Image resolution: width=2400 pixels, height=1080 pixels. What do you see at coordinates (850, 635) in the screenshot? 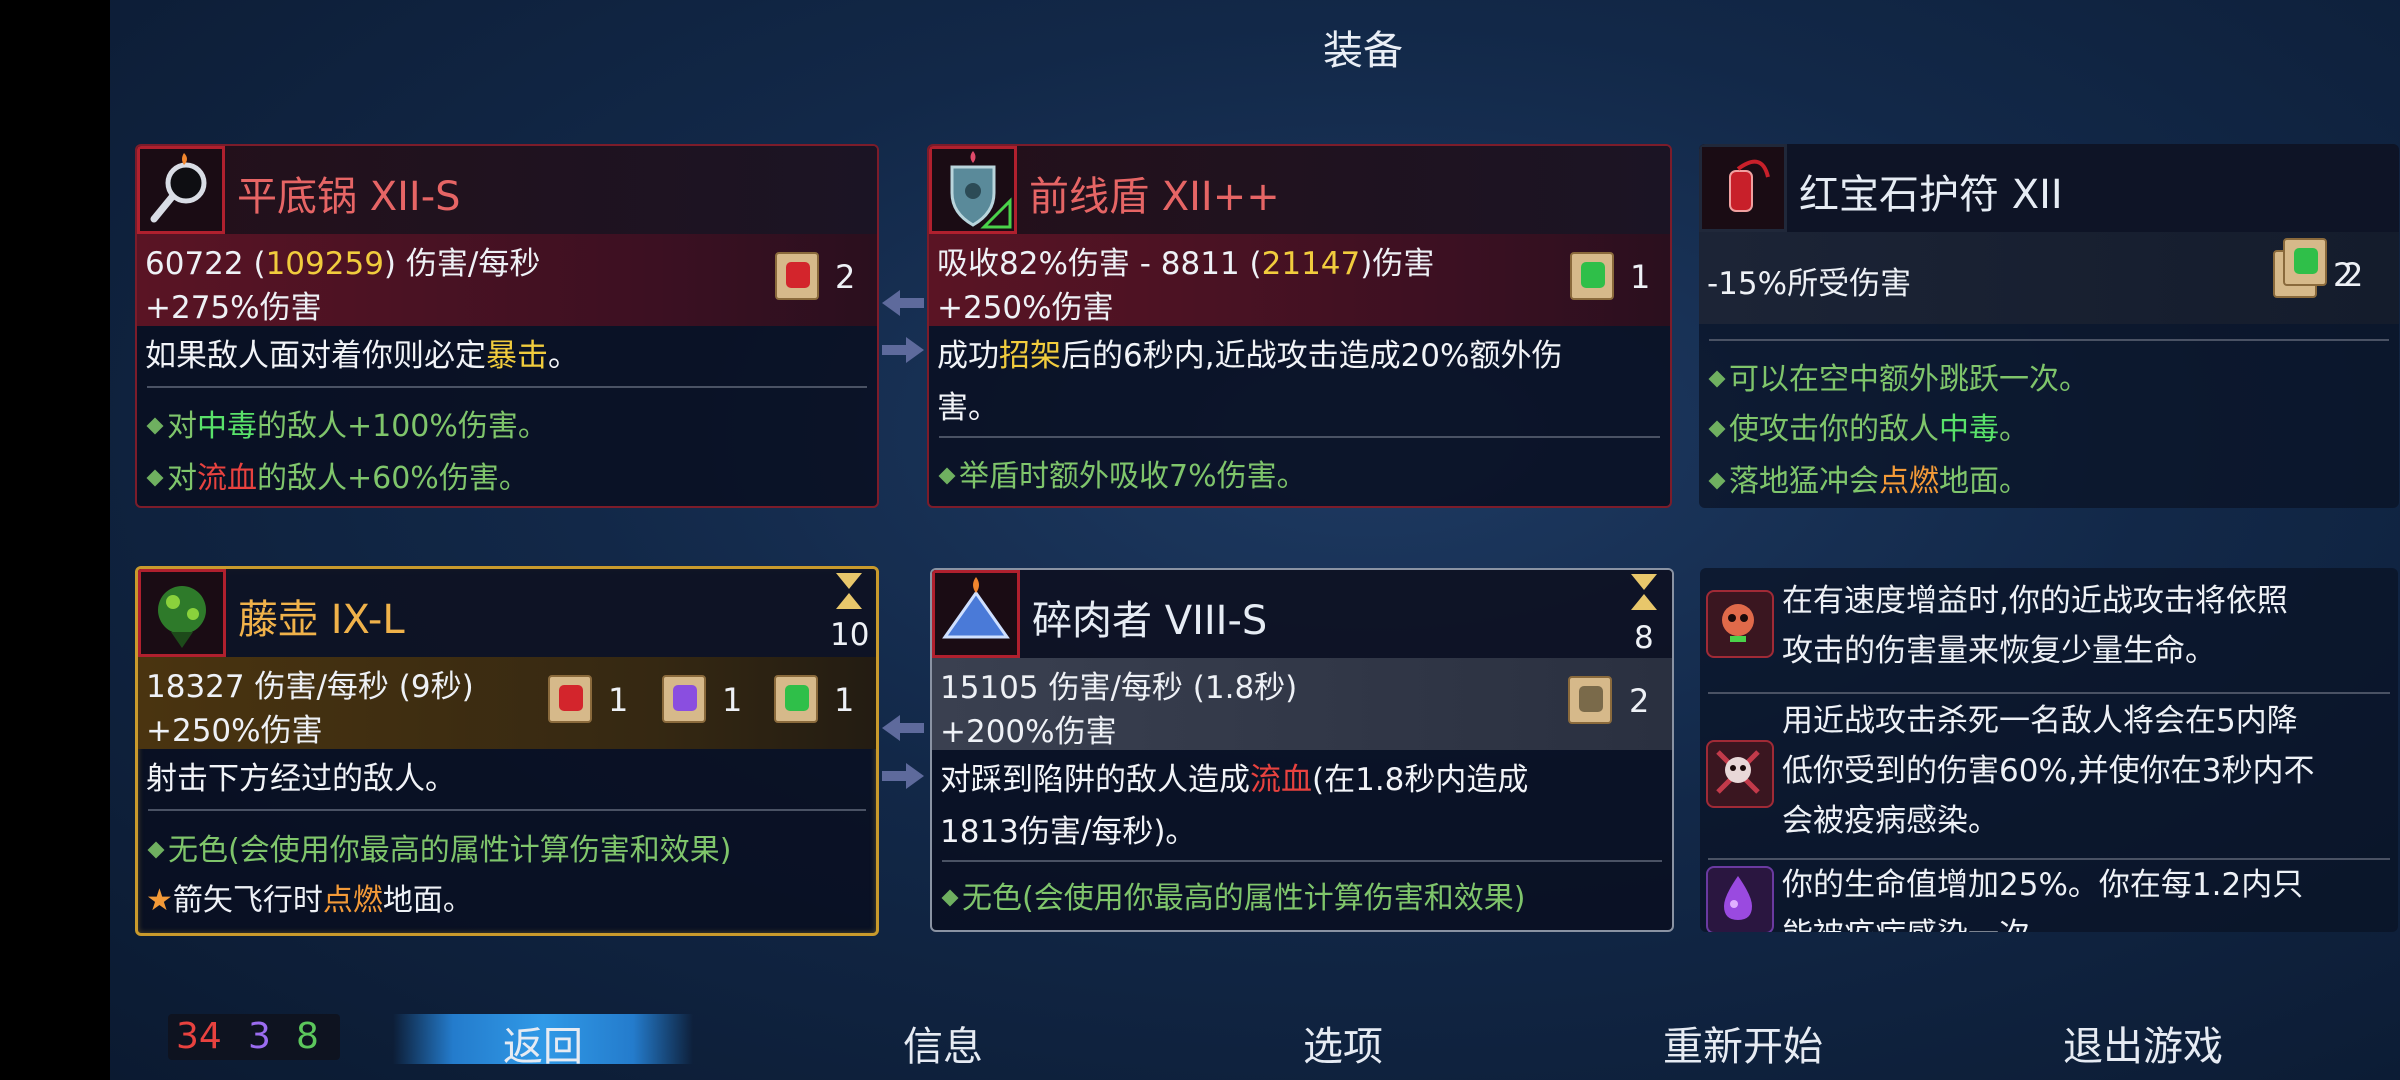
I see `cooldown-value: 10` at bounding box center [850, 635].